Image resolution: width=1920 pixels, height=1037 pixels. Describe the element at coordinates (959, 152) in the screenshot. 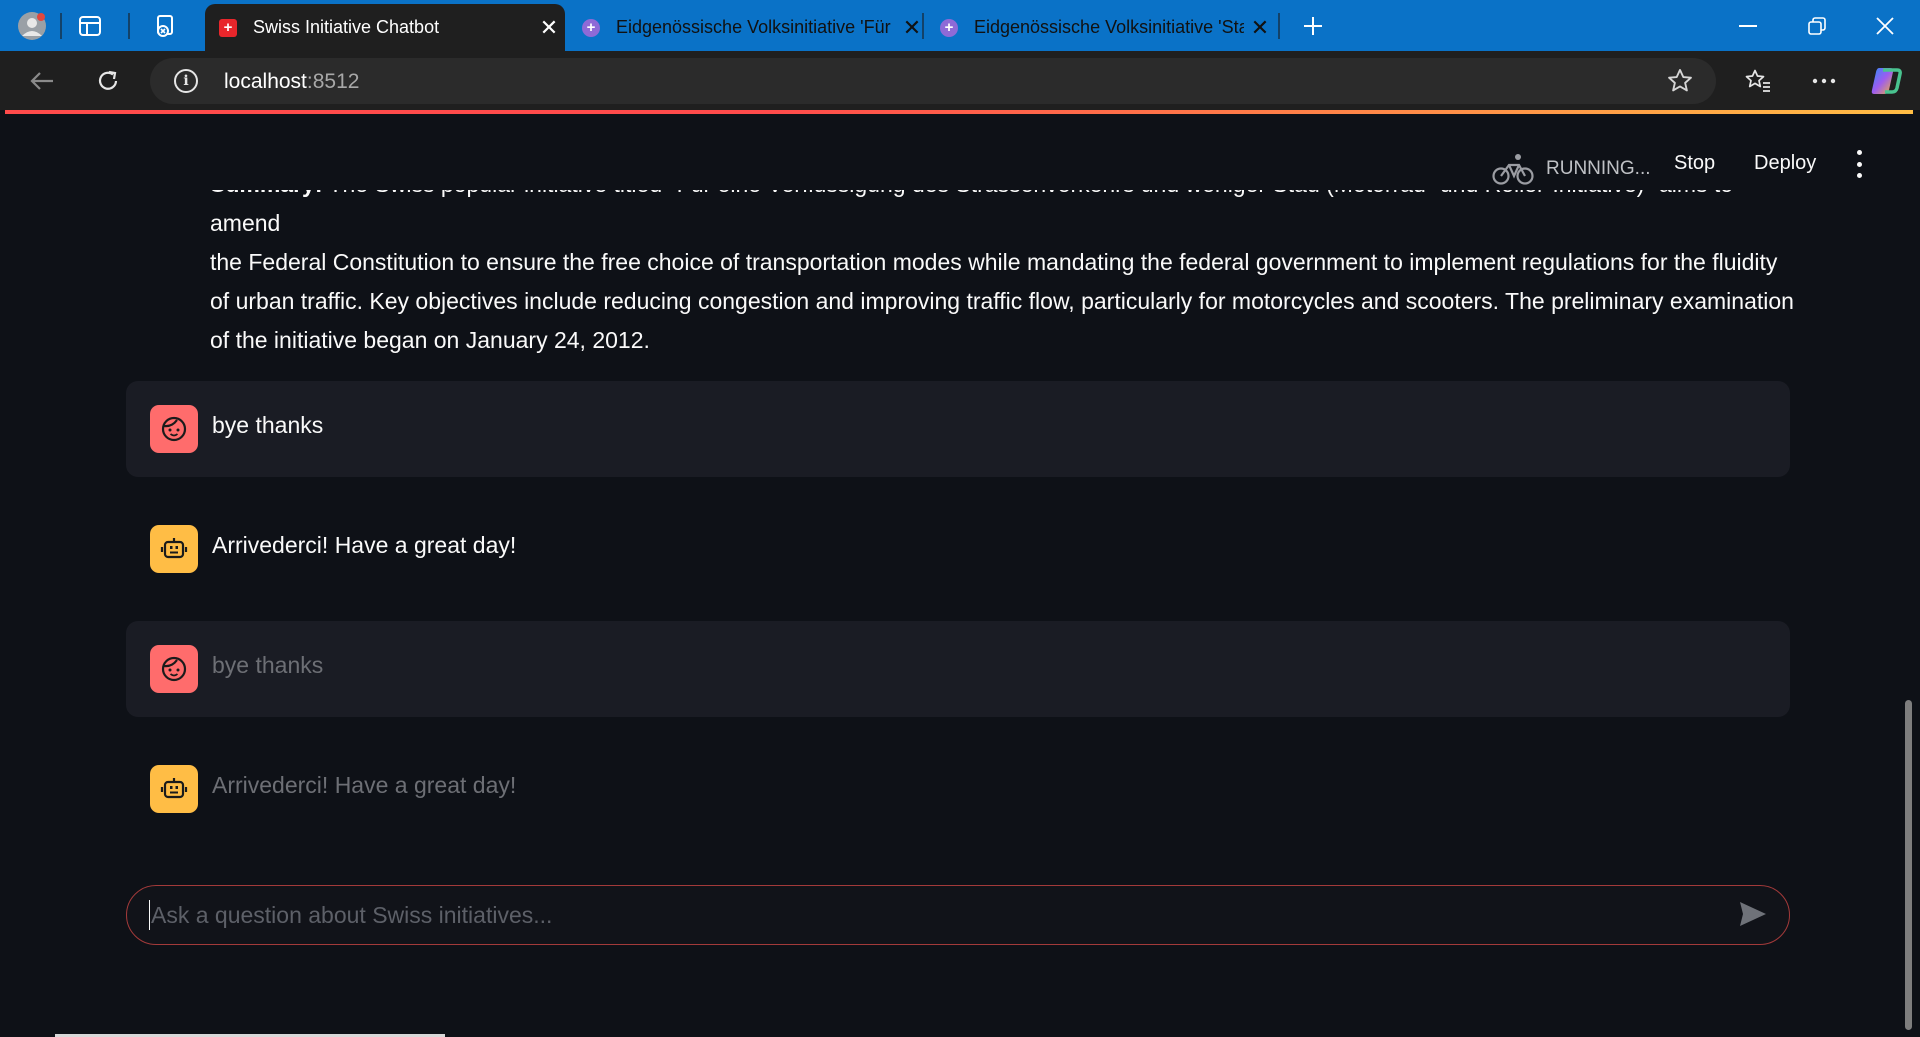

I see `app-header: RUNNING... Stop Deploy` at that location.